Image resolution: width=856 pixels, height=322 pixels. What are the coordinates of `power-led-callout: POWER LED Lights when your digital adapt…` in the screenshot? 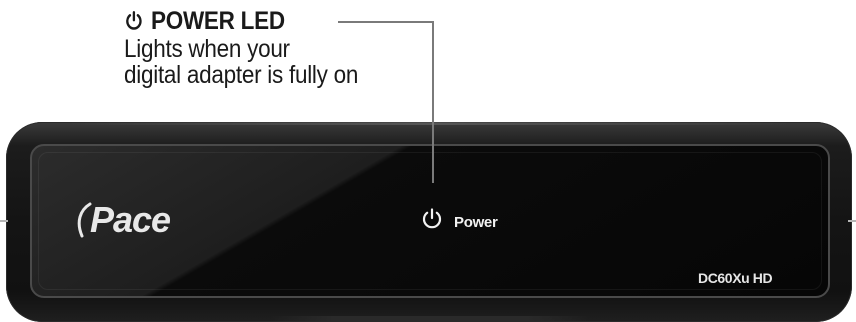 It's located at (254, 47).